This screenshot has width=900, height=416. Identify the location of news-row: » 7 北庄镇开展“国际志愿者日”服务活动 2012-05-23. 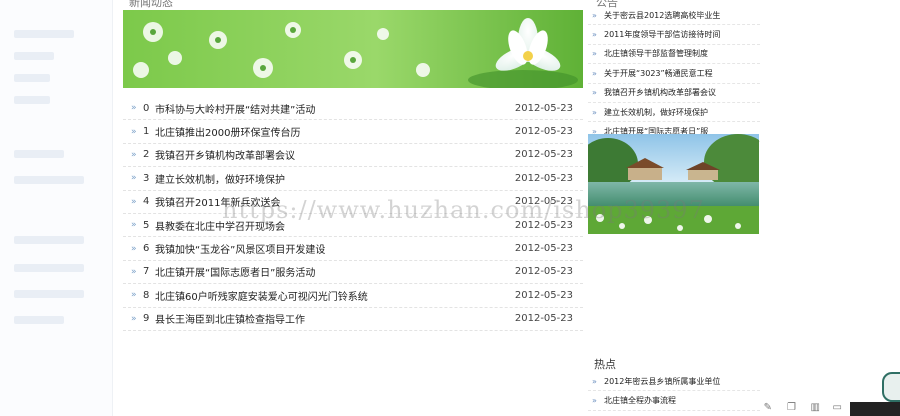
(353, 273).